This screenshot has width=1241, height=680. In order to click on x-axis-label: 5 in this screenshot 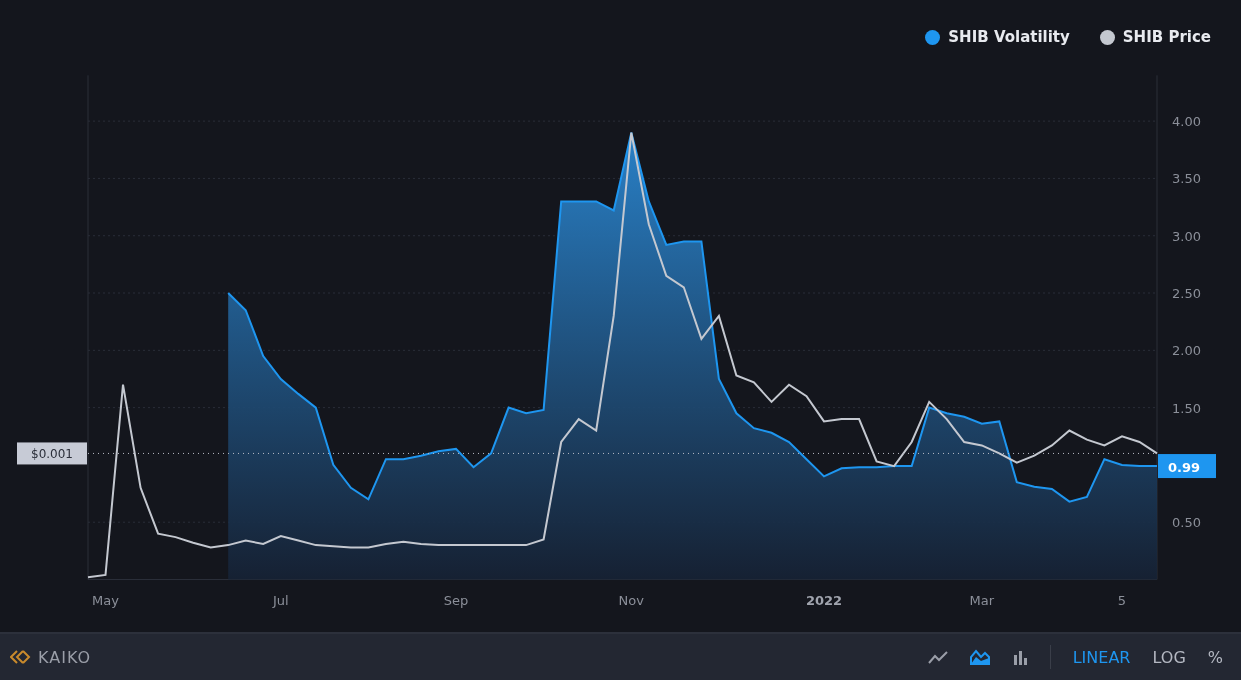, I will do `click(1122, 600)`.